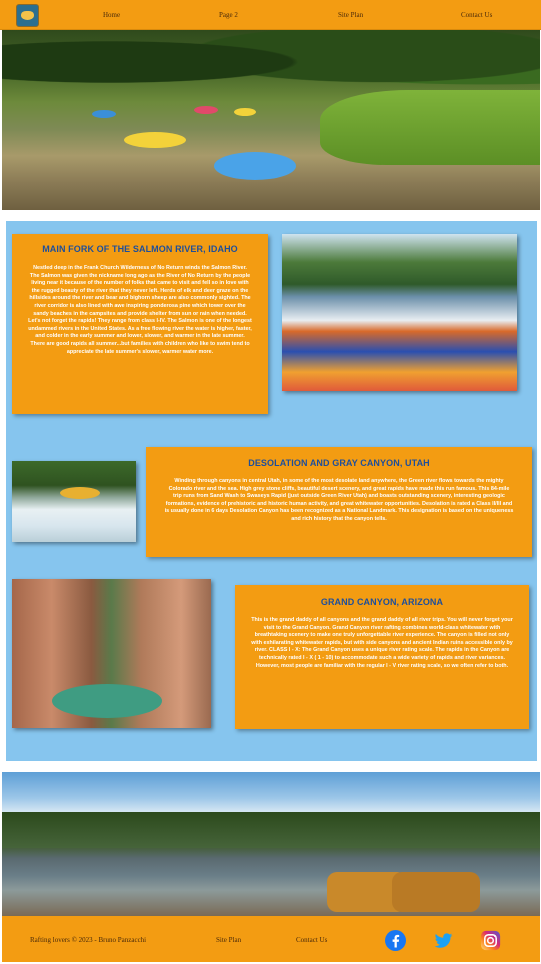 Image resolution: width=541 pixels, height=964 pixels. Describe the element at coordinates (111, 15) in the screenshot. I see `nav-home-link: Home` at that location.